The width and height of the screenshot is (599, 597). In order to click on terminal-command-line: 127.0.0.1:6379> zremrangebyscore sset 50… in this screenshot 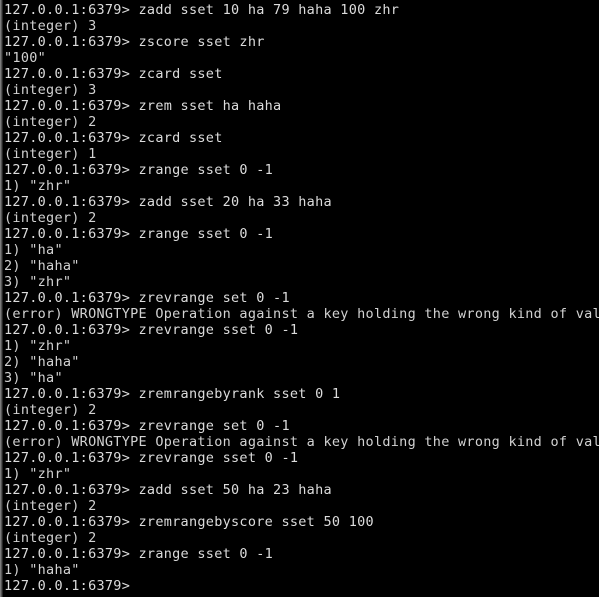, I will do `click(189, 522)`.